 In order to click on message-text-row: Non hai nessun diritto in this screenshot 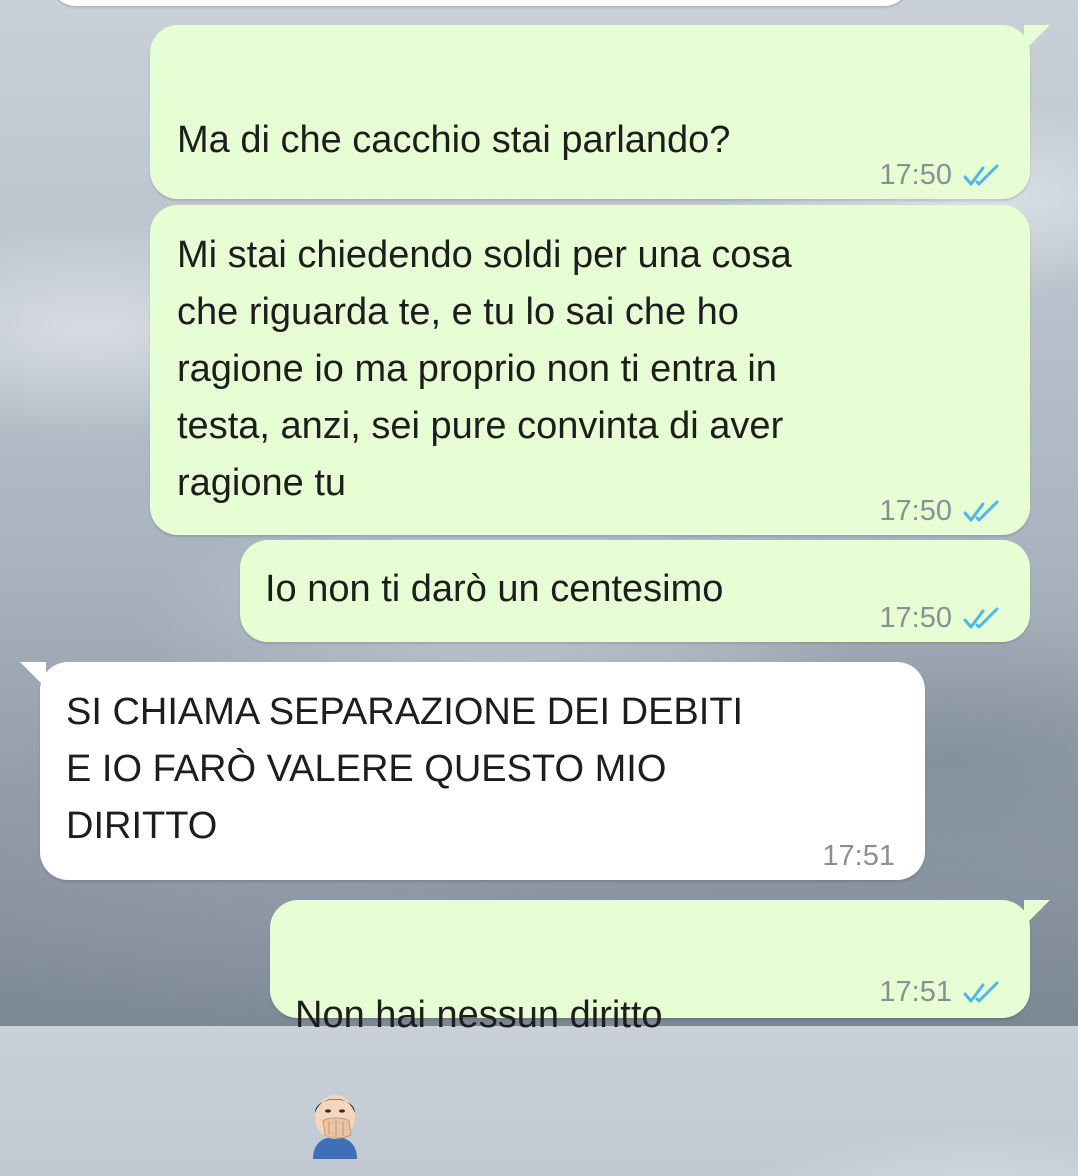, I will do `click(479, 1053)`.